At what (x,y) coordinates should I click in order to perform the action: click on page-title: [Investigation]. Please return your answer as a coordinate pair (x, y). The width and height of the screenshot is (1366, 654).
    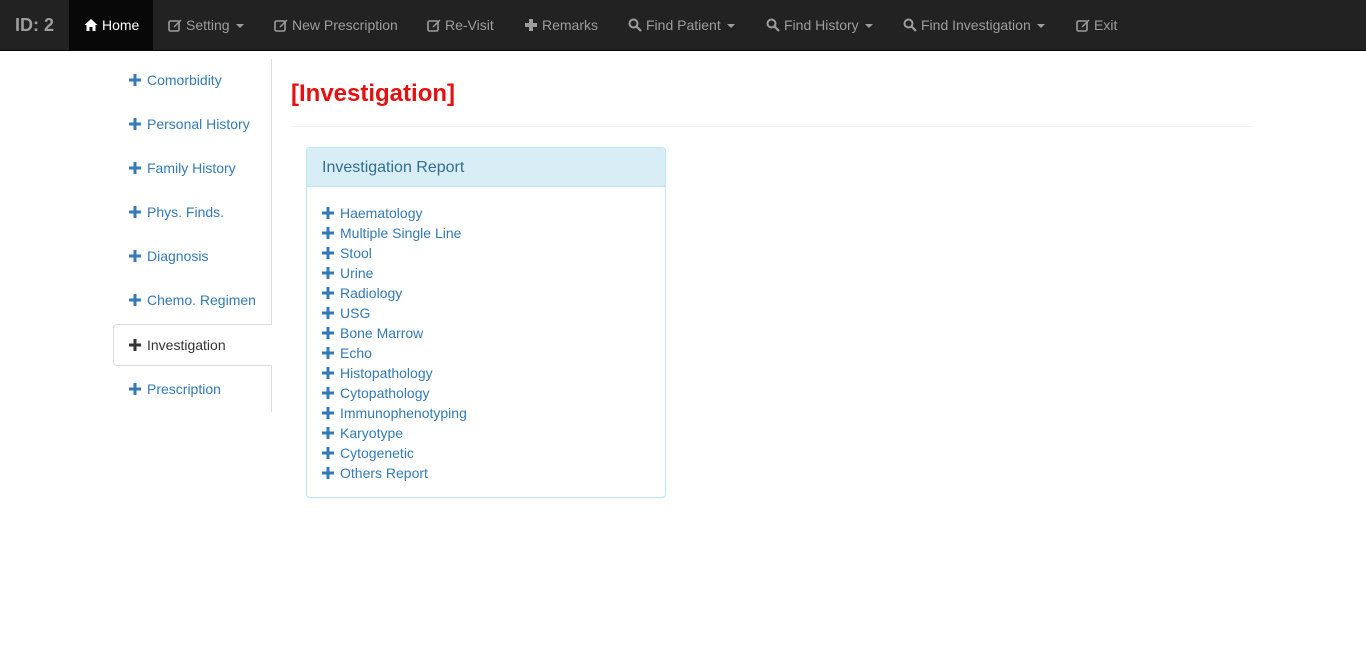
    Looking at the image, I should click on (373, 93).